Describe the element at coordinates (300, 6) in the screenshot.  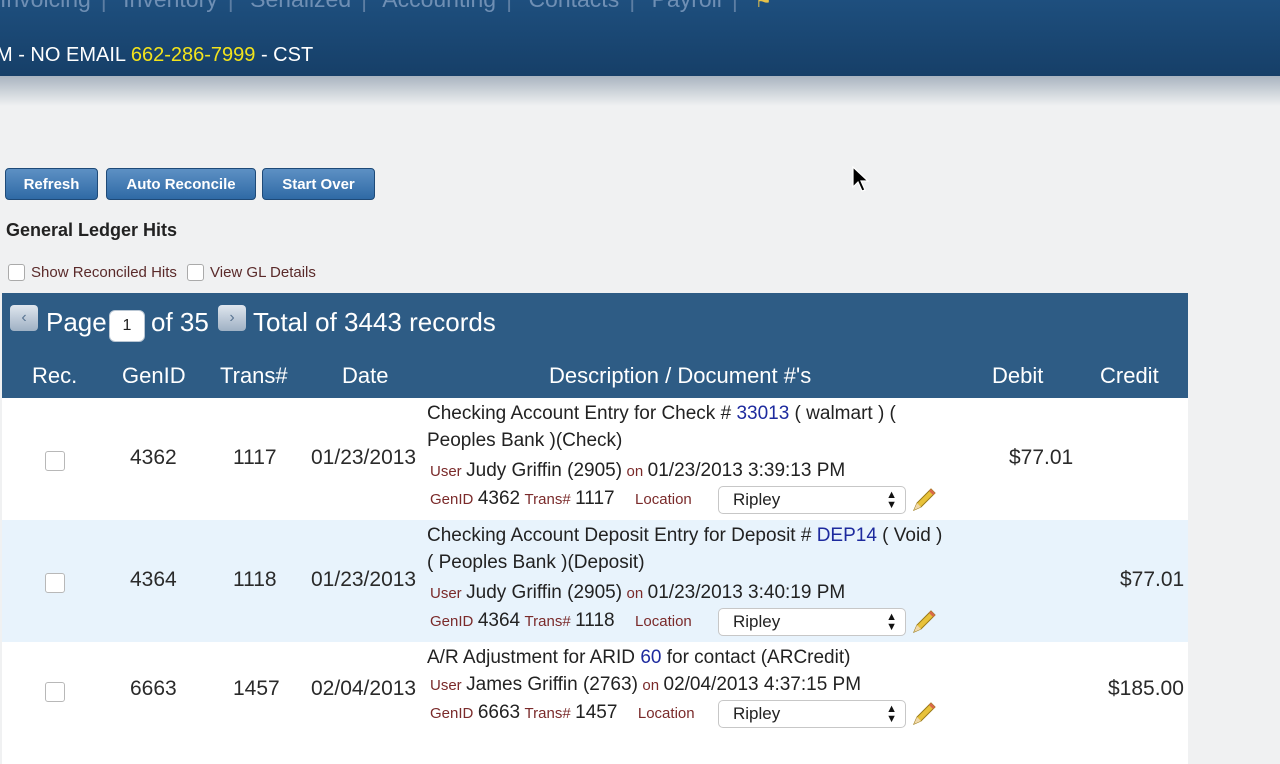
I see `nav-item-serialized: Serialized` at that location.